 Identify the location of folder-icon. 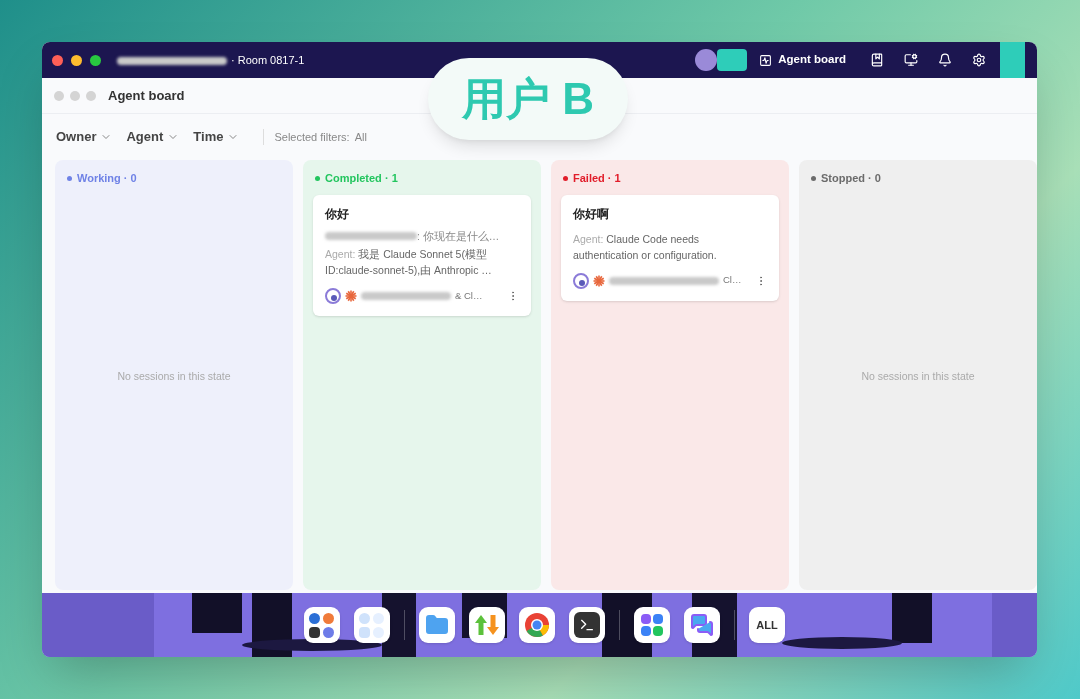
(437, 625).